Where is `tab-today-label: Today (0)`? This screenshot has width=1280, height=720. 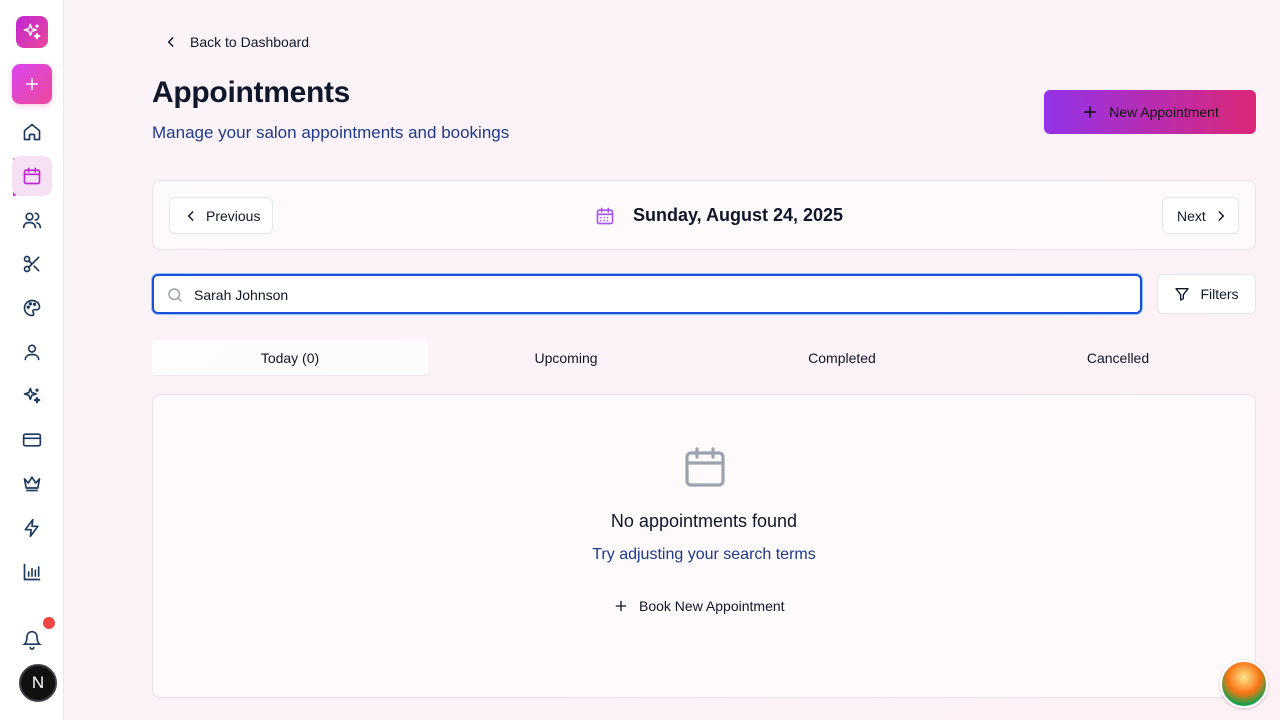
tab-today-label: Today (0) is located at coordinates (290, 357).